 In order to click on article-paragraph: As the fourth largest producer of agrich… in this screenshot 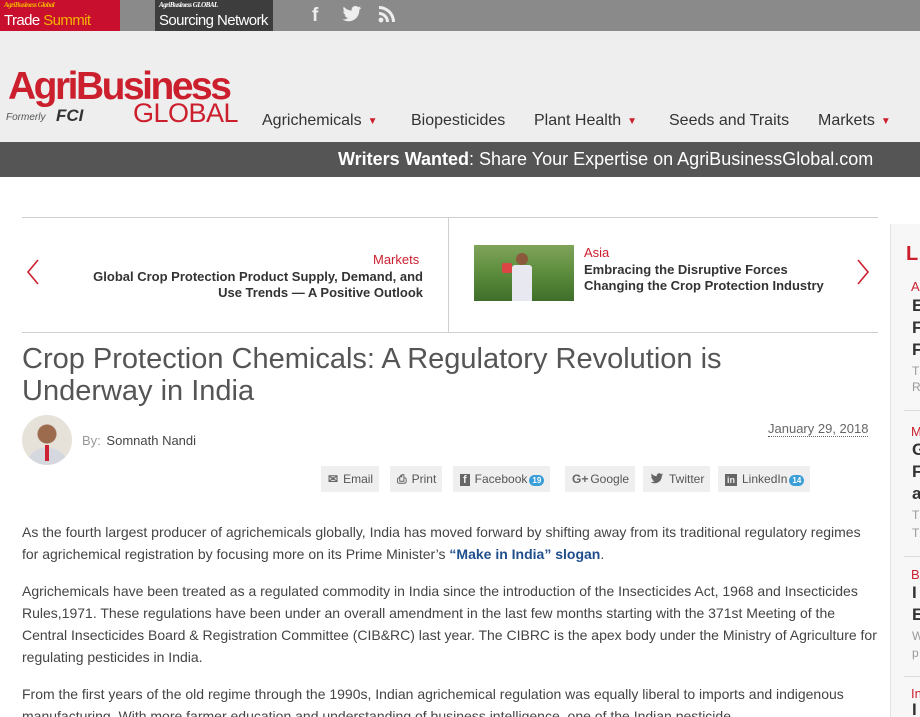, I will do `click(441, 543)`.